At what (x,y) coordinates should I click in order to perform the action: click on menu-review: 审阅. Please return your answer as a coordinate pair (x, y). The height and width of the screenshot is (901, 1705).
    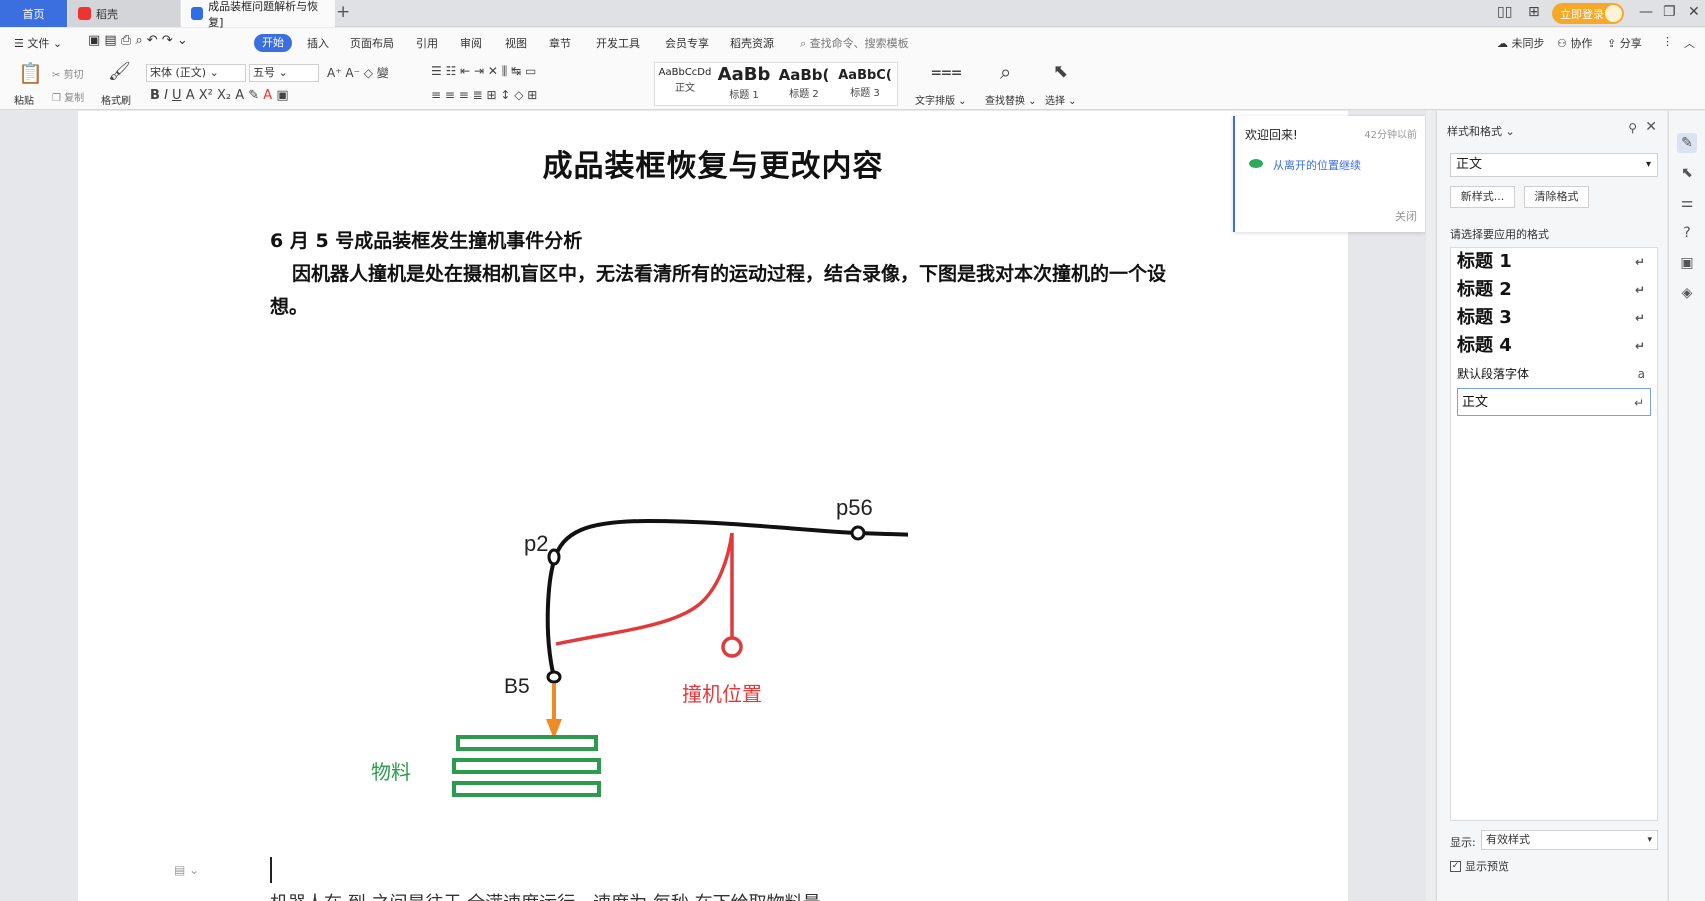
    Looking at the image, I should click on (471, 43).